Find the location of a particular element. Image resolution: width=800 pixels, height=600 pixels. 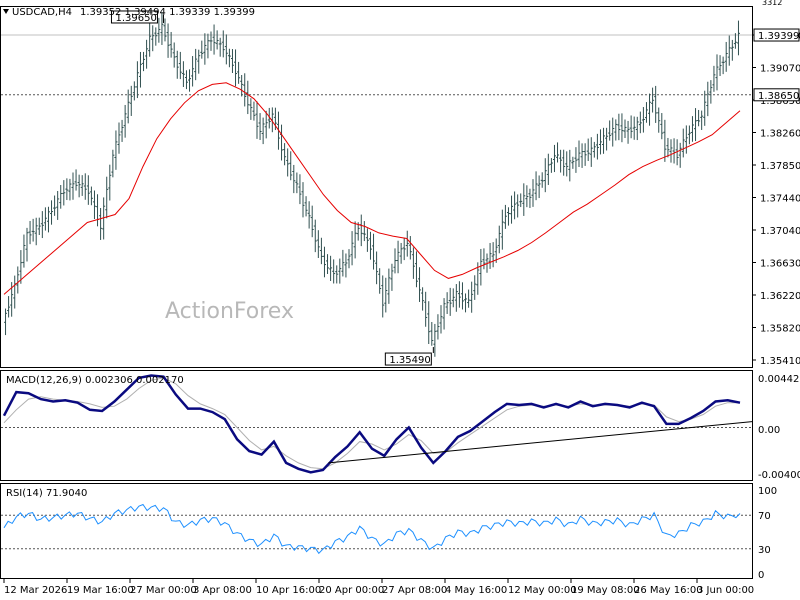

current-price-label: 1.39399 is located at coordinates (776, 35).